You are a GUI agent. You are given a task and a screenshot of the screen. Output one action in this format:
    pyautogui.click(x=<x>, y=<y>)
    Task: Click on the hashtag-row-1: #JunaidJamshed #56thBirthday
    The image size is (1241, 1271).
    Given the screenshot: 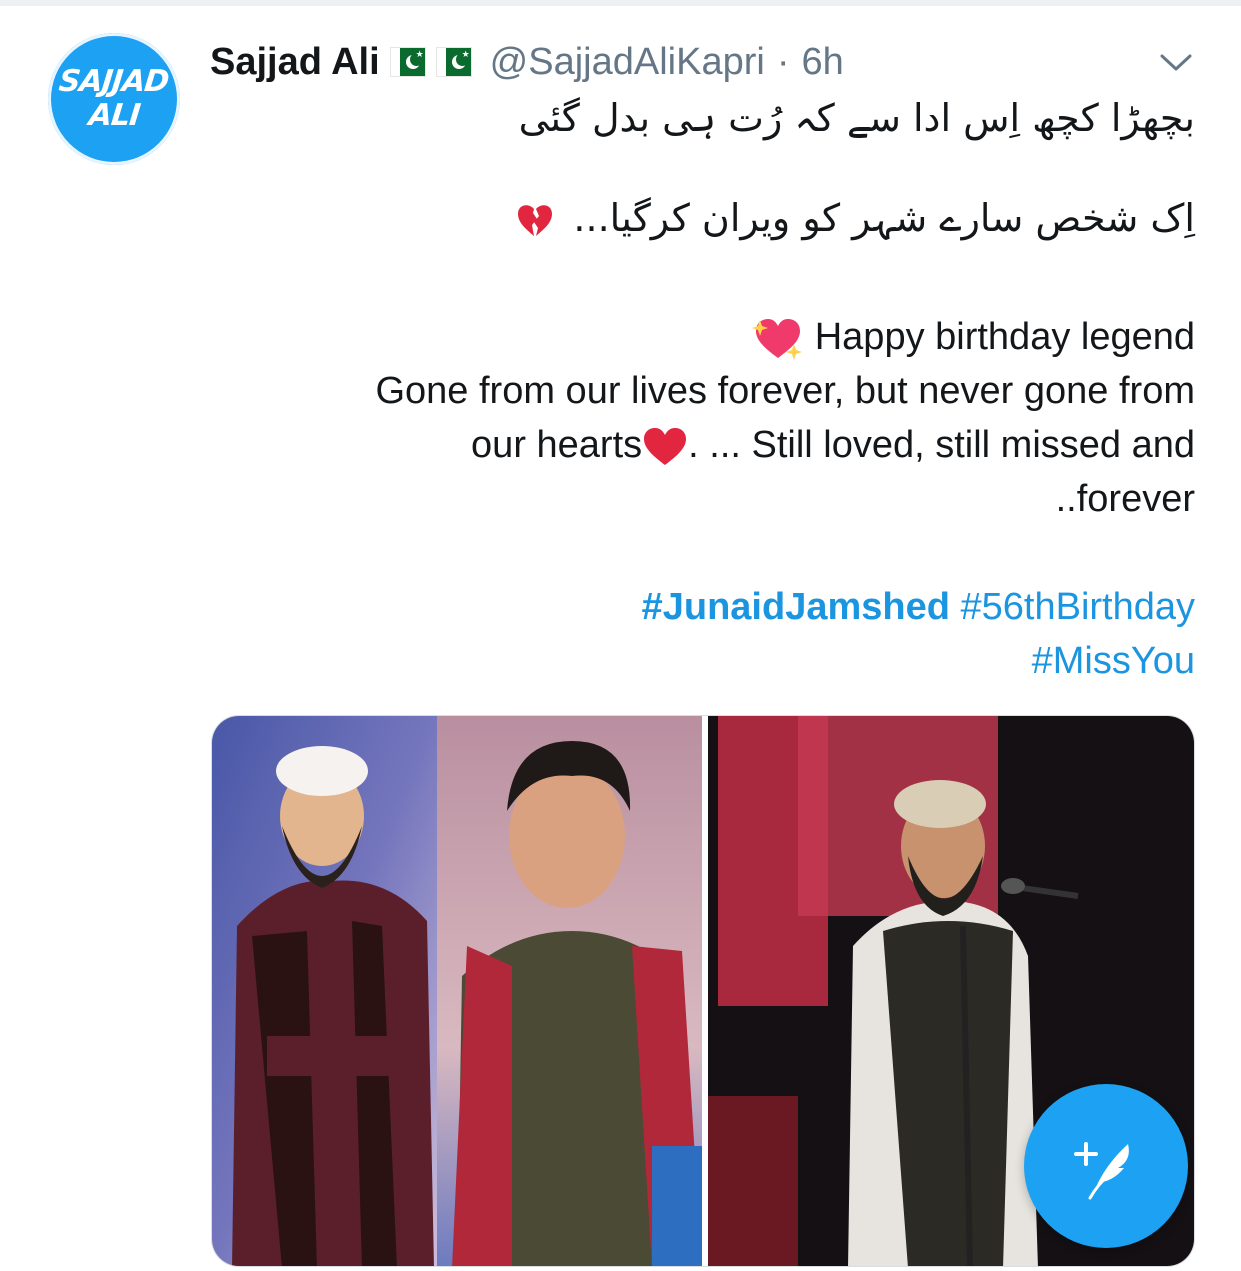 What is the action you would take?
    pyautogui.click(x=918, y=607)
    